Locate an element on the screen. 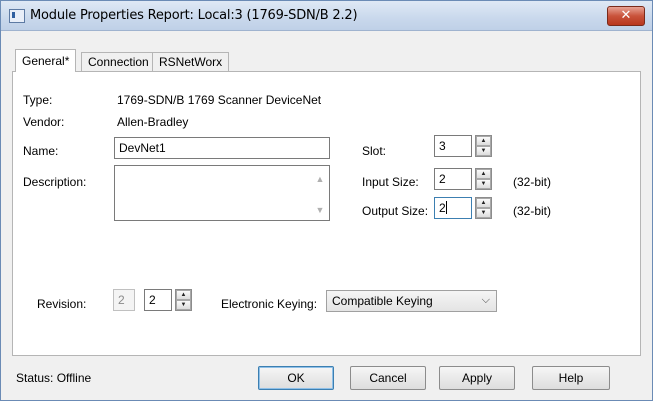 The image size is (653, 401). input-size-up-icon: ▲ is located at coordinates (483, 174).